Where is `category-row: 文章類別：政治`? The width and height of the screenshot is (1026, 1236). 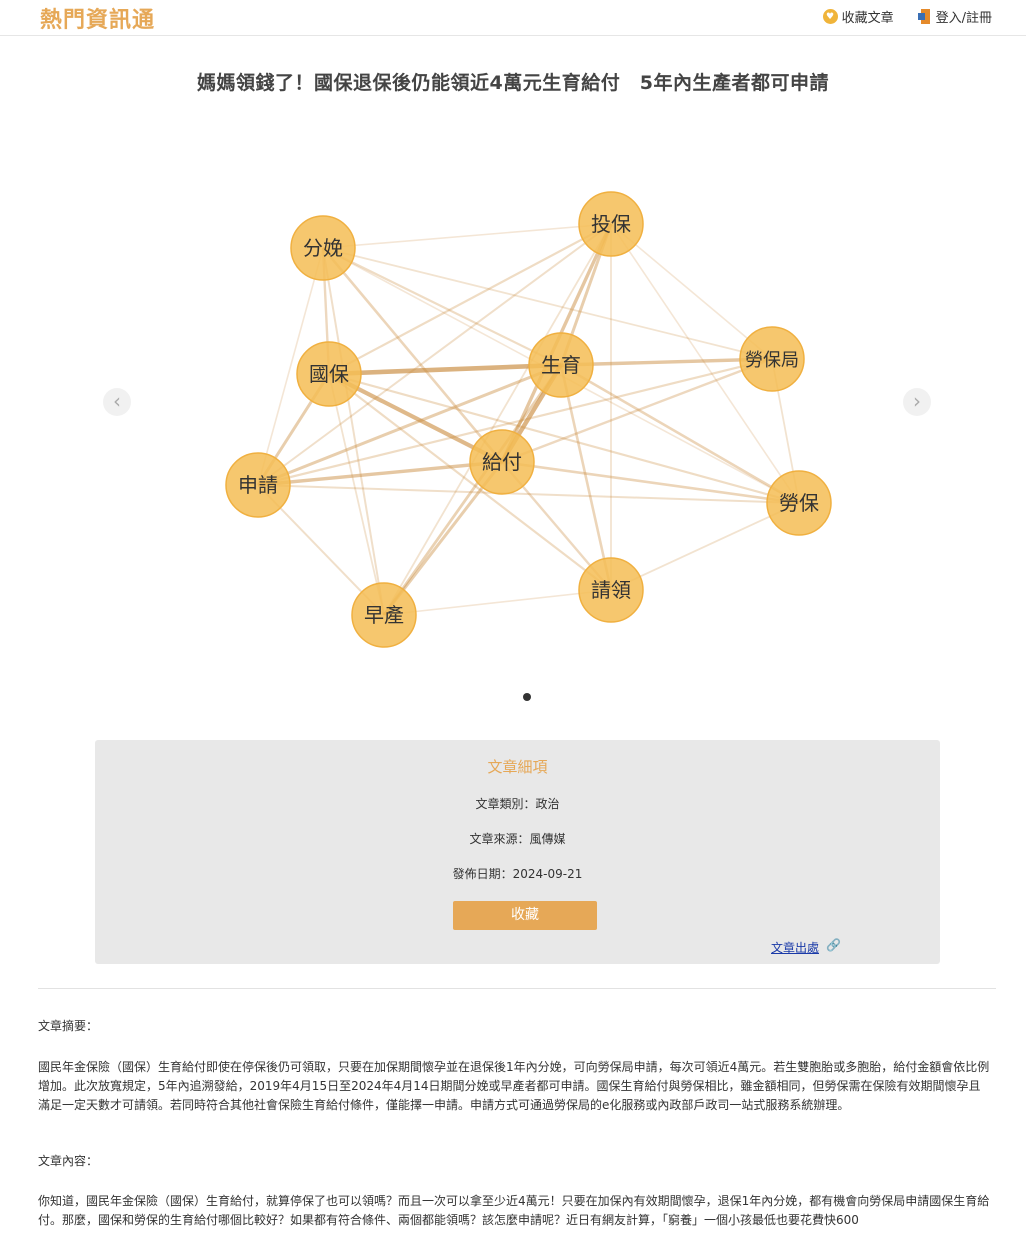 category-row: 文章類別：政治 is located at coordinates (517, 803).